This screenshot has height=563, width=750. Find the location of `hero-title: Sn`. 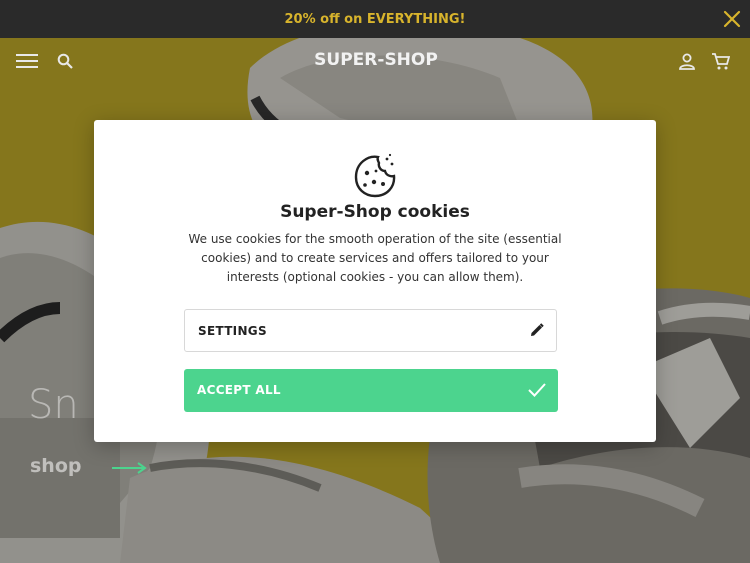

hero-title: Sn is located at coordinates (53, 405).